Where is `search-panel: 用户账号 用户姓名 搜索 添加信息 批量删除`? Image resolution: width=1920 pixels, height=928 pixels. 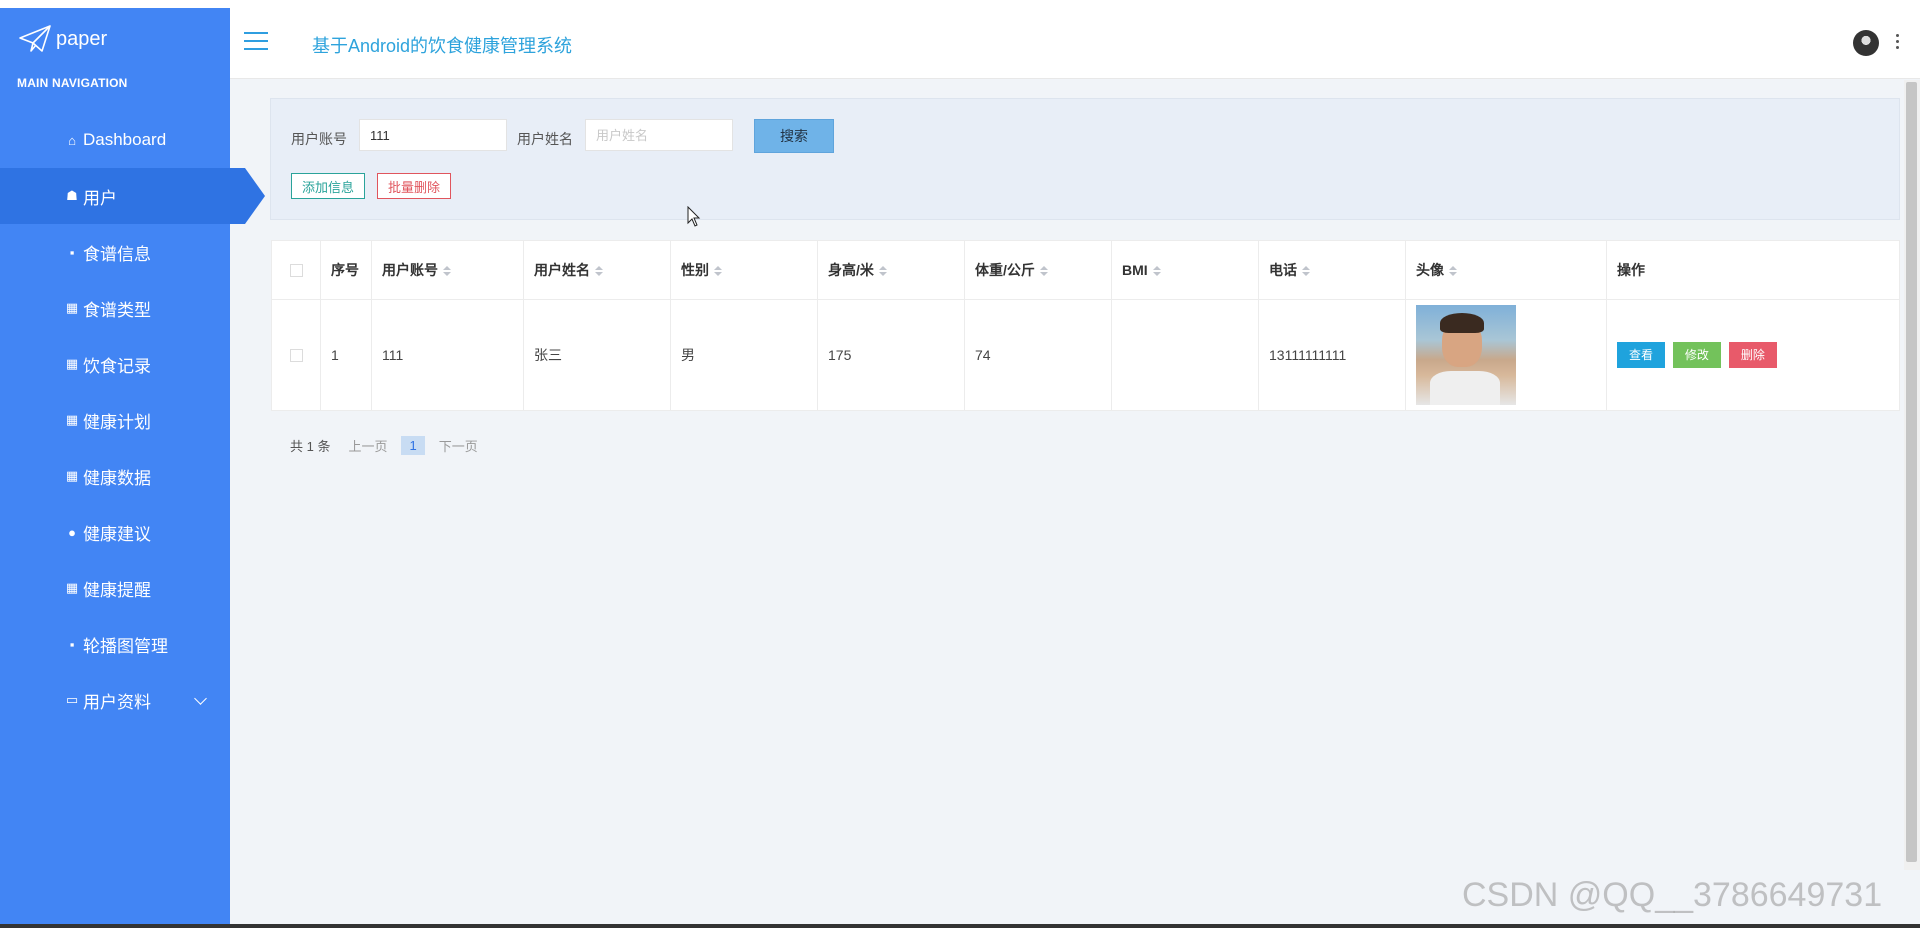 search-panel: 用户账号 用户姓名 搜索 添加信息 批量删除 is located at coordinates (1085, 159).